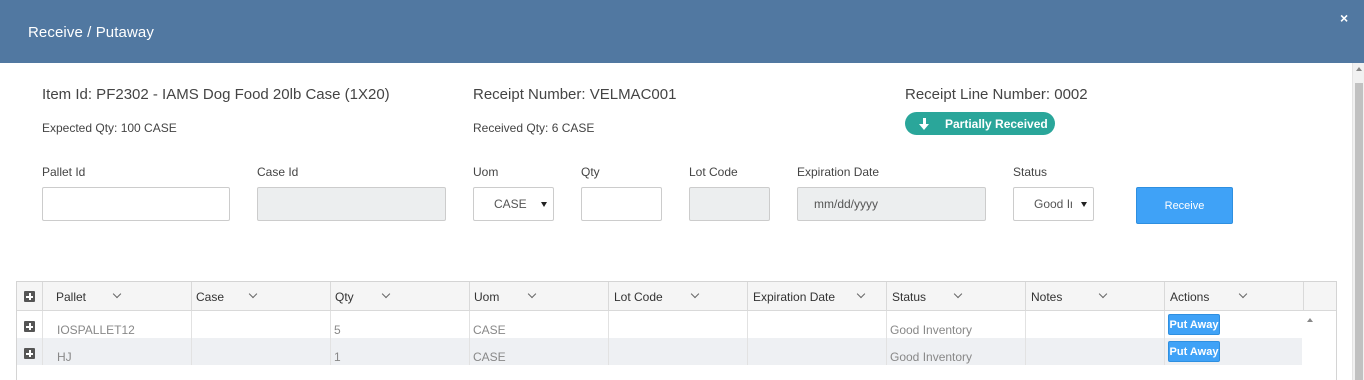 The image size is (1364, 380). What do you see at coordinates (400, 296) in the screenshot?
I see `column-header-qty: Qty` at bounding box center [400, 296].